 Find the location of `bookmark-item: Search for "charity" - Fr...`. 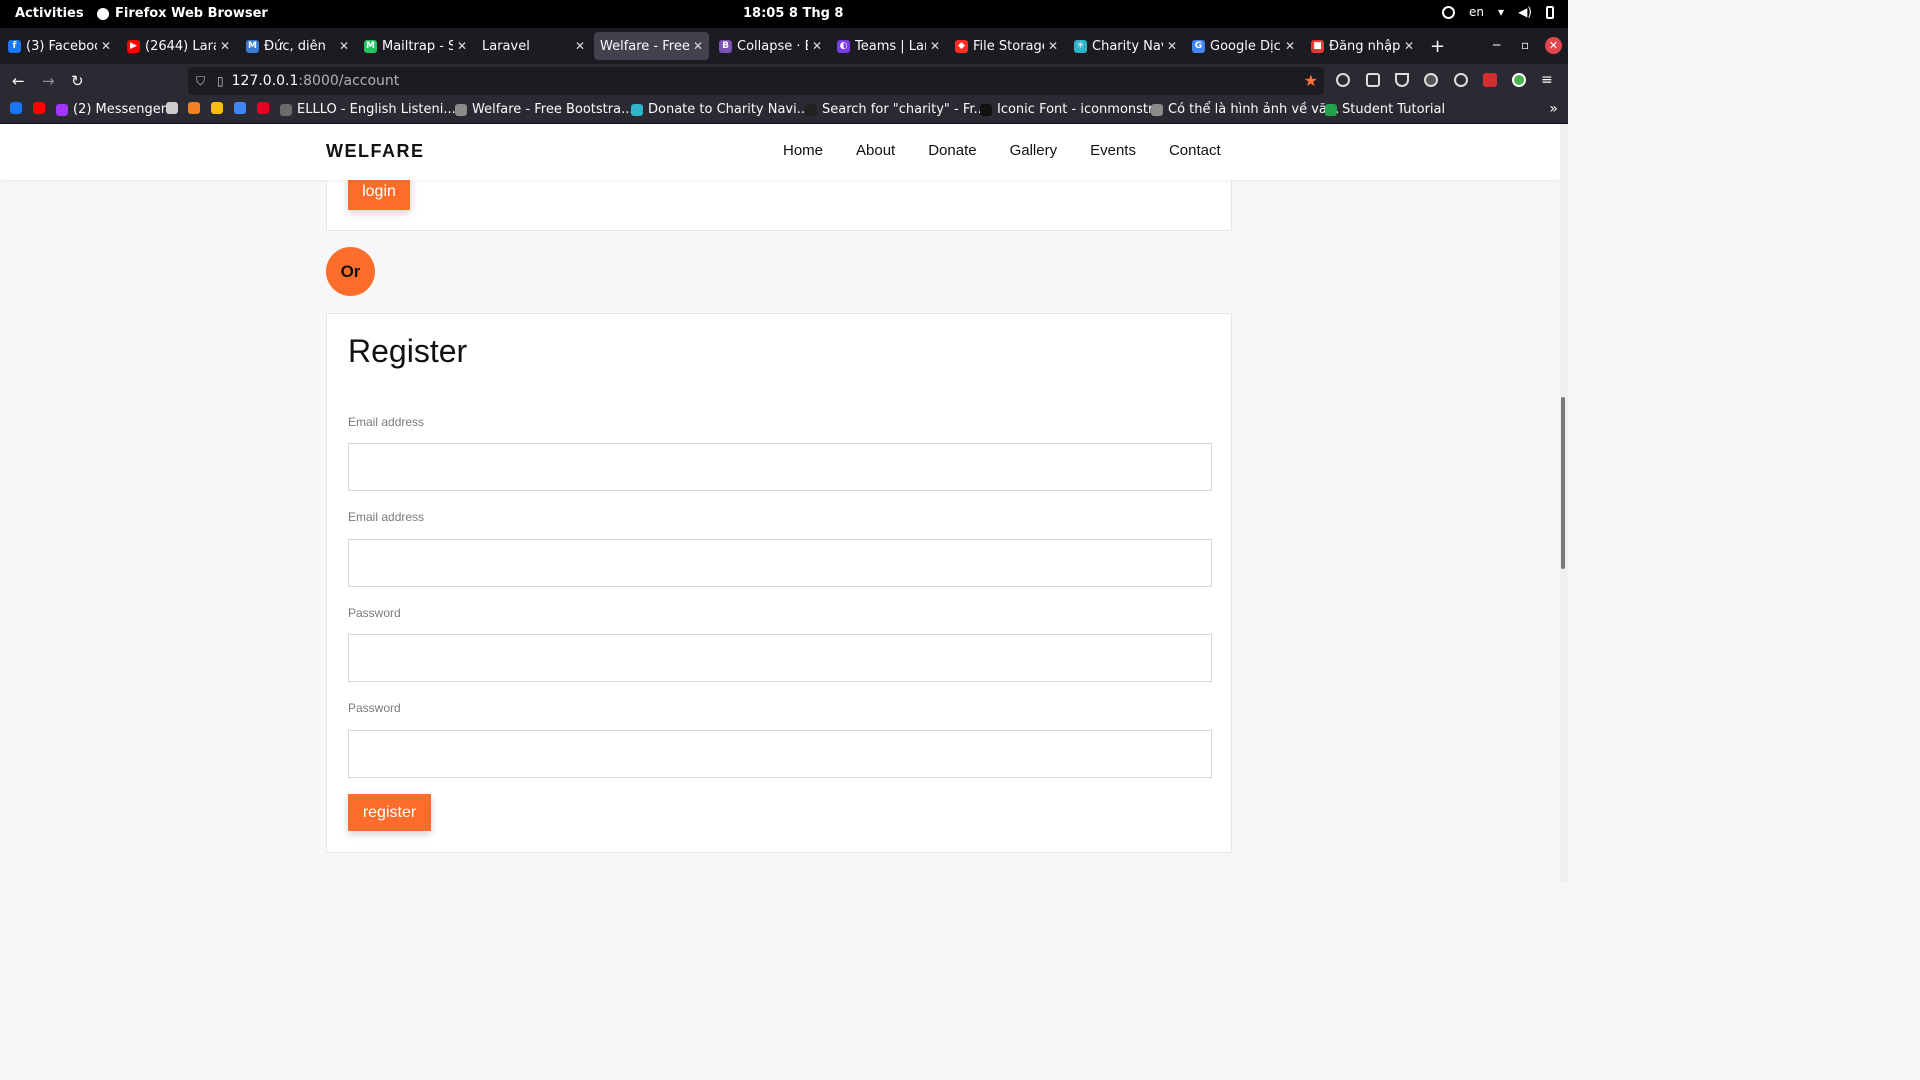

bookmark-item: Search for "charity" - Fr... is located at coordinates (895, 109).